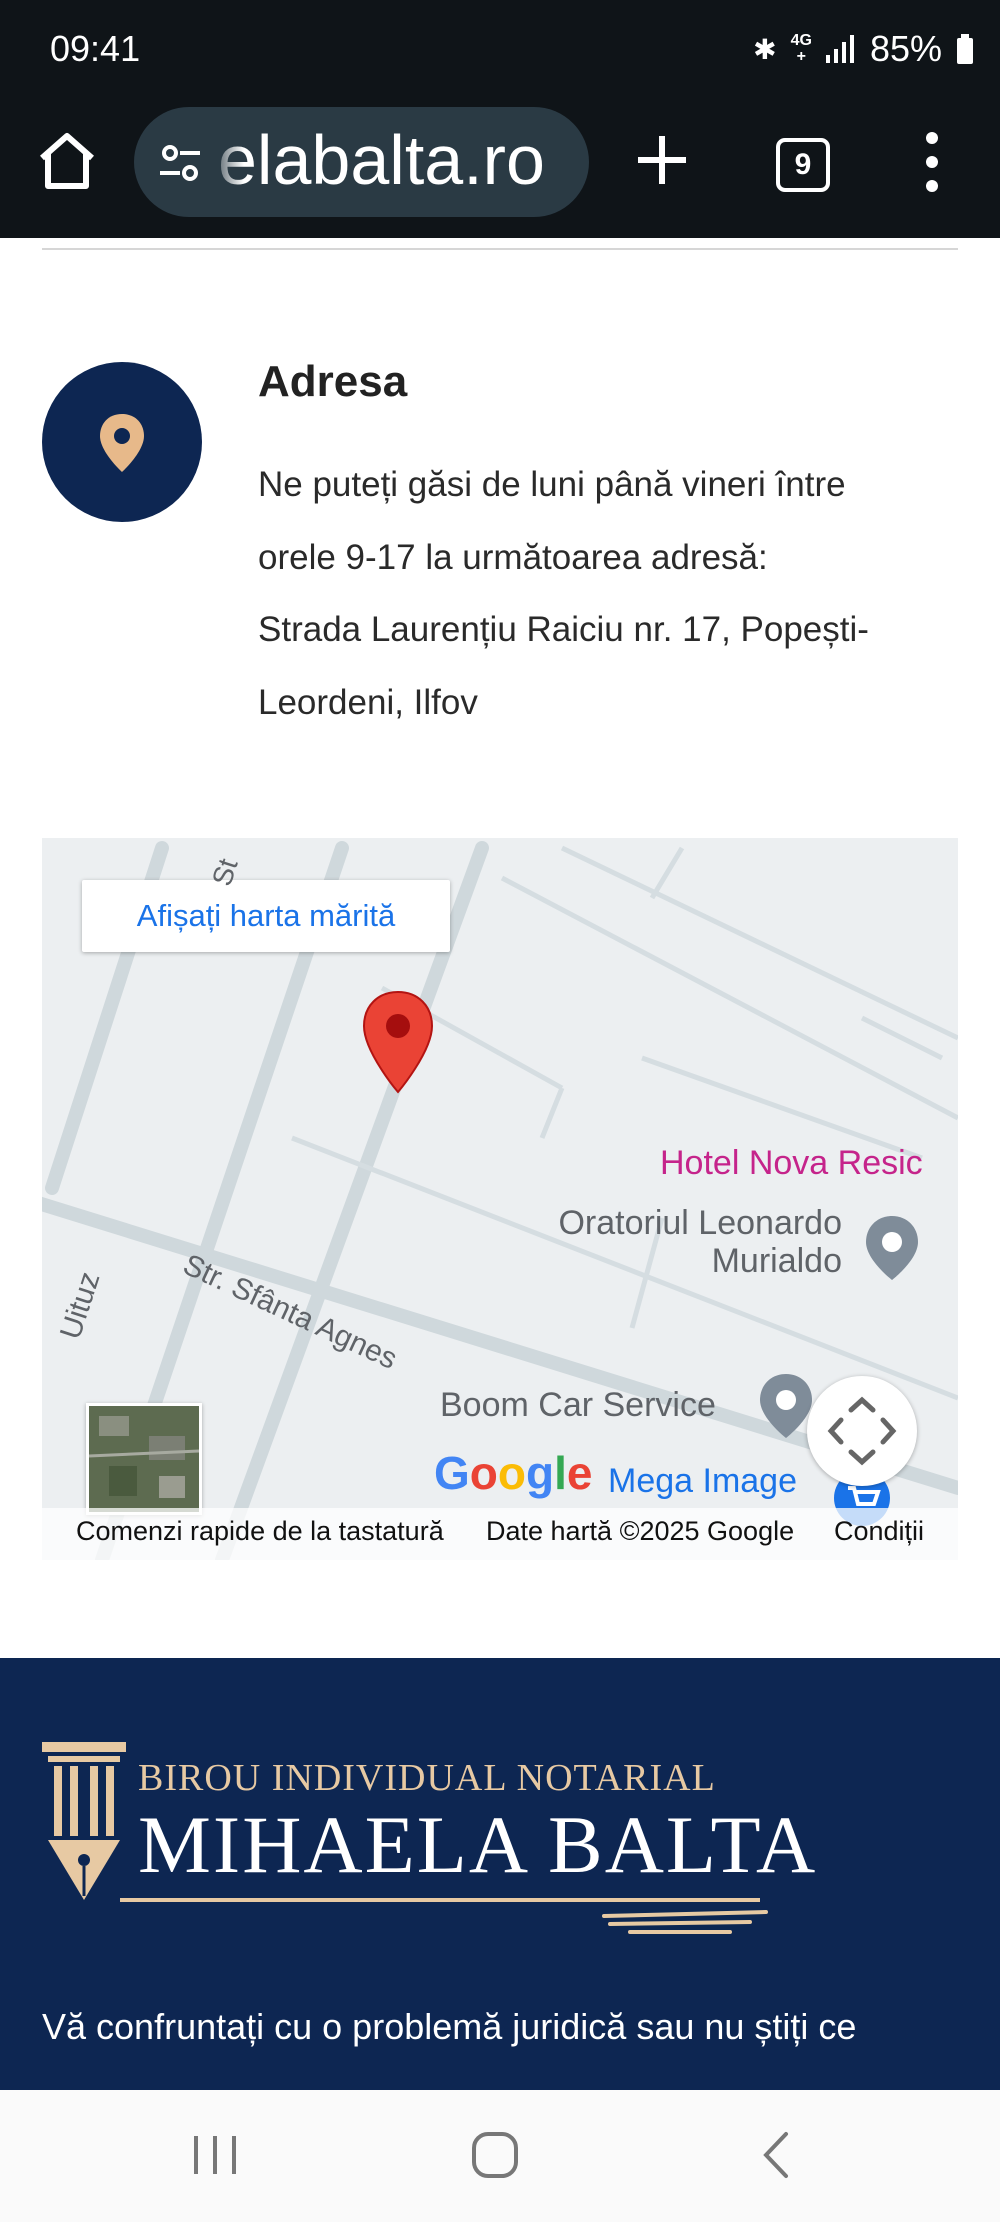 The image size is (1000, 2222). What do you see at coordinates (579, 1473) in the screenshot?
I see `logo-letter: e` at bounding box center [579, 1473].